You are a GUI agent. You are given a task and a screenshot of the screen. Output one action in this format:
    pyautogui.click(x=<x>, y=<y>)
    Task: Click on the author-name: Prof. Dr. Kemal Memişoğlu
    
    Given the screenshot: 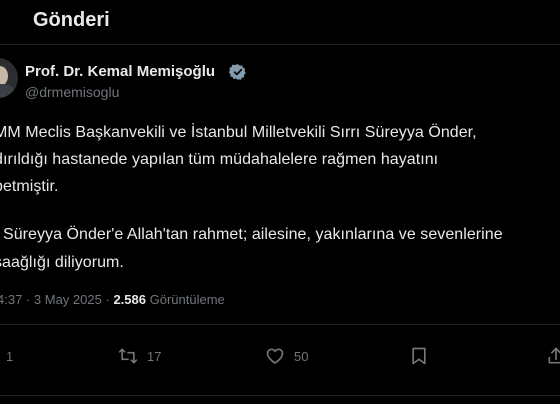 What is the action you would take?
    pyautogui.click(x=120, y=71)
    